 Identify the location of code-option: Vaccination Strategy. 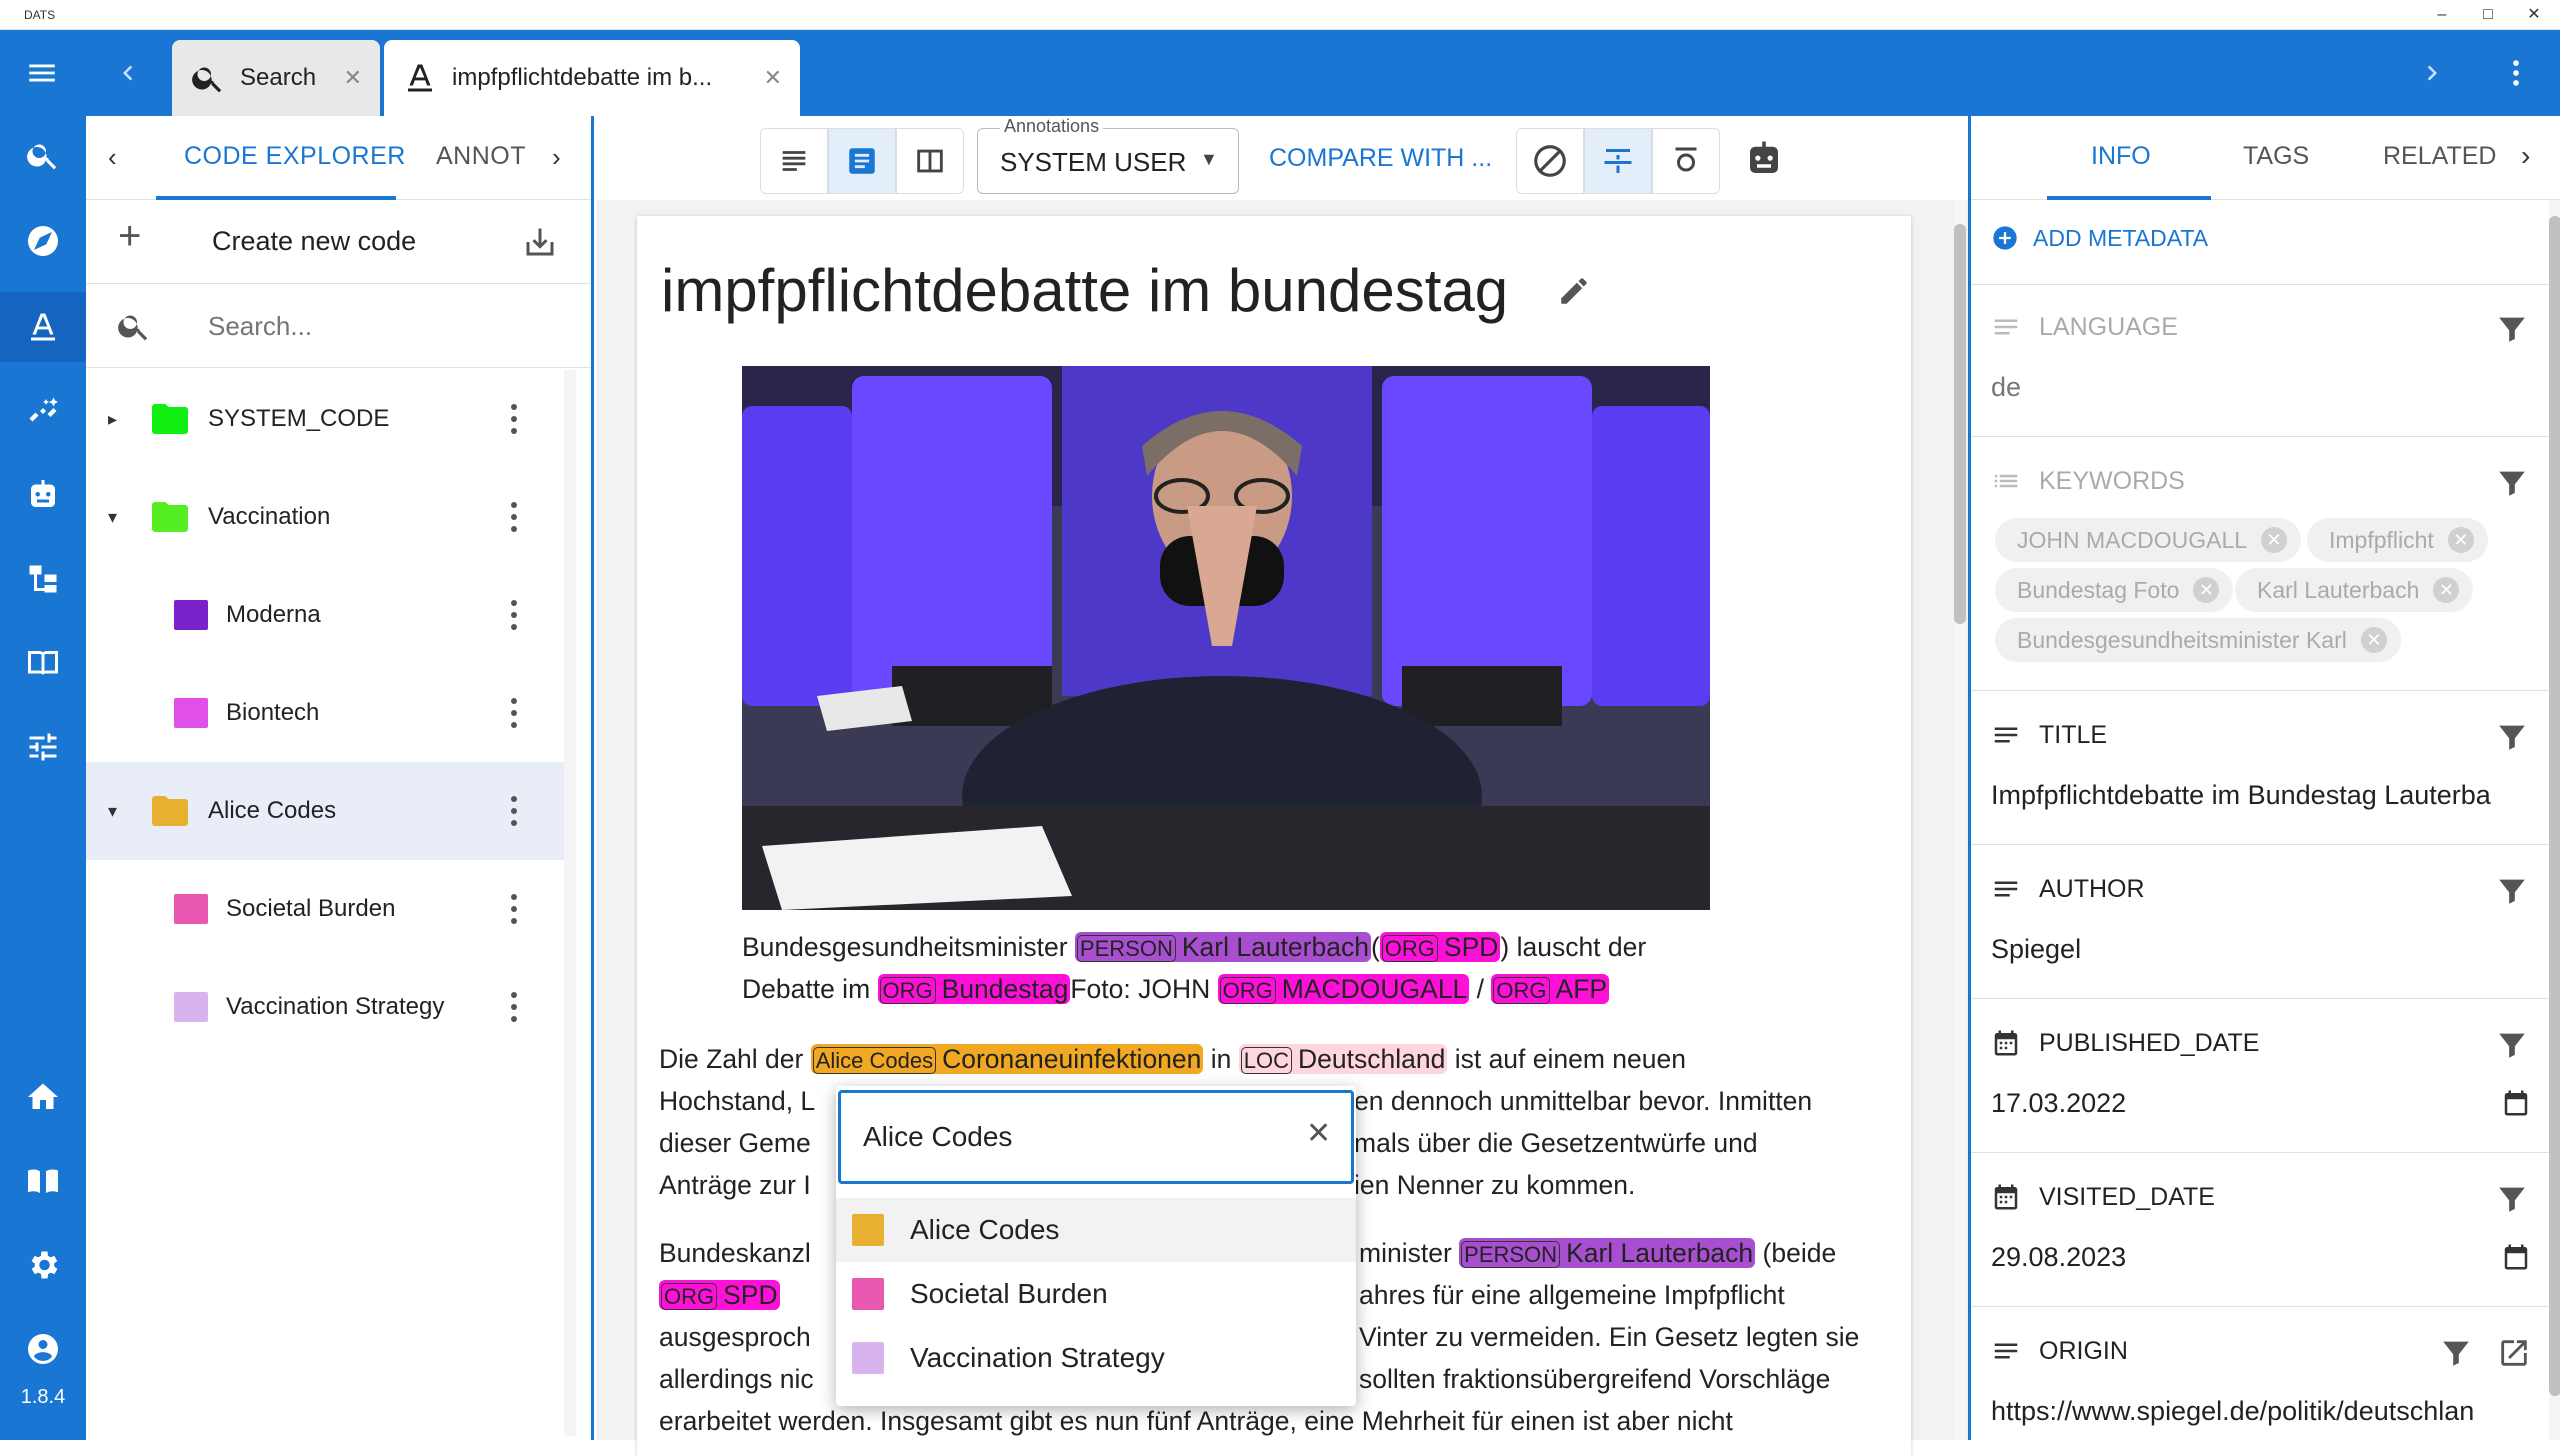
(1096, 1358).